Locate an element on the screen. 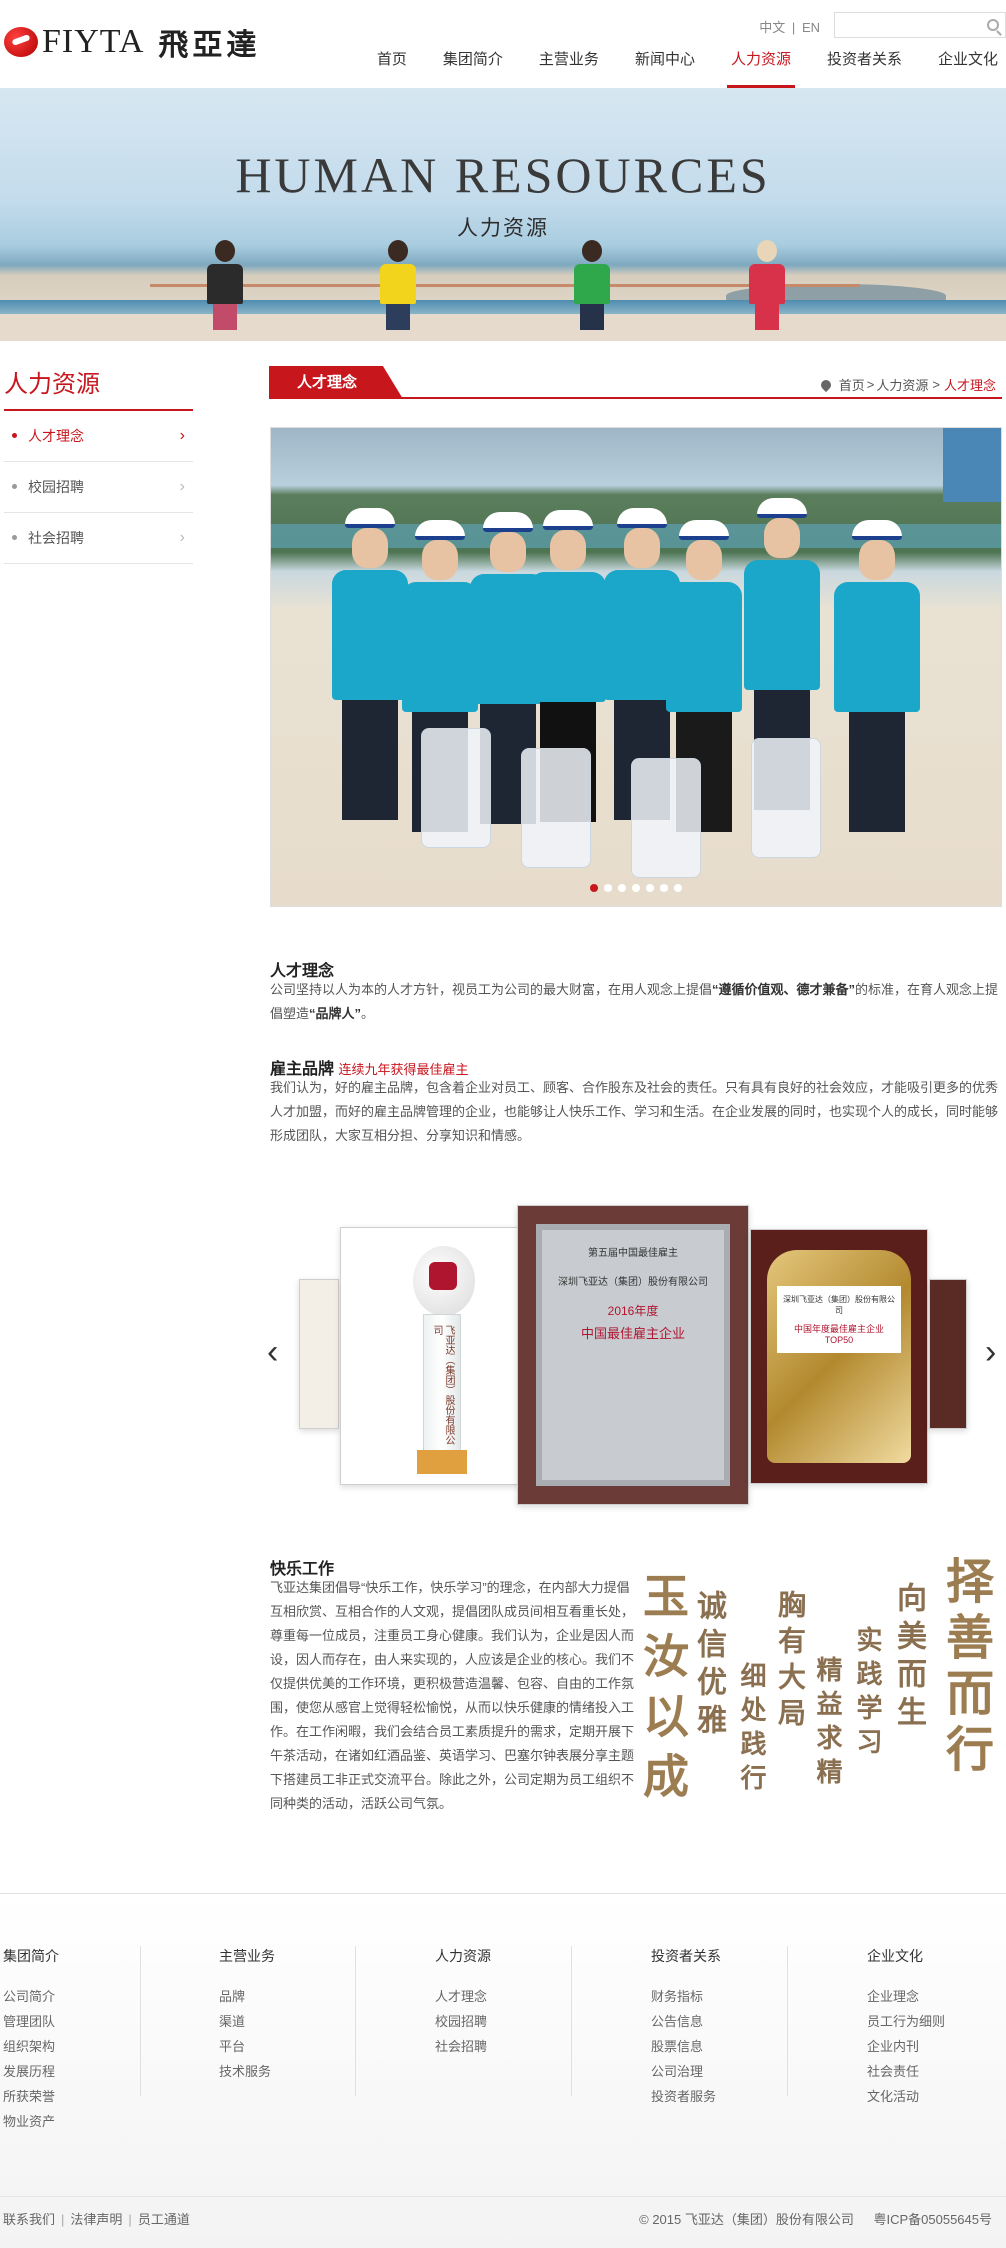 This screenshot has width=1006, height=2248. footer-link: 财务指标 is located at coordinates (686, 1996).